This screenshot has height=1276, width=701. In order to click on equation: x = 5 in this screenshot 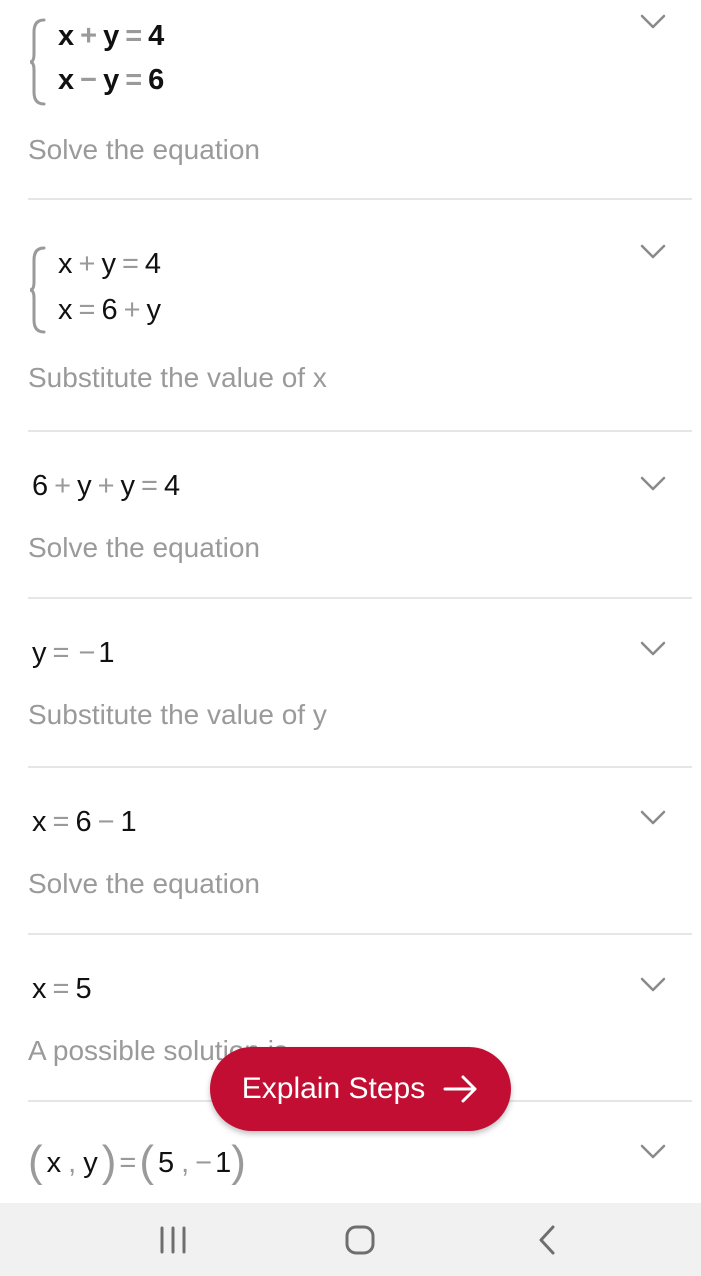, I will do `click(62, 989)`.